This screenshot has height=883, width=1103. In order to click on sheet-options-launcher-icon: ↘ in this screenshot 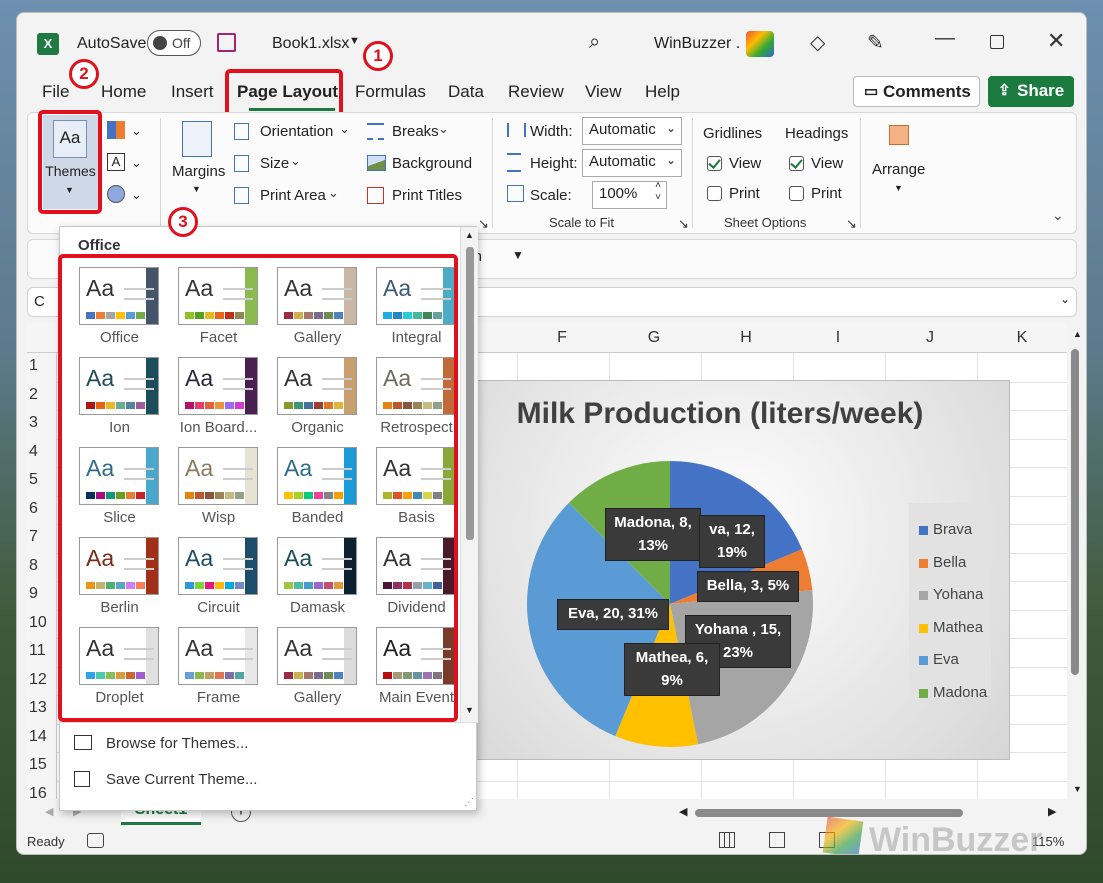, I will do `click(851, 224)`.